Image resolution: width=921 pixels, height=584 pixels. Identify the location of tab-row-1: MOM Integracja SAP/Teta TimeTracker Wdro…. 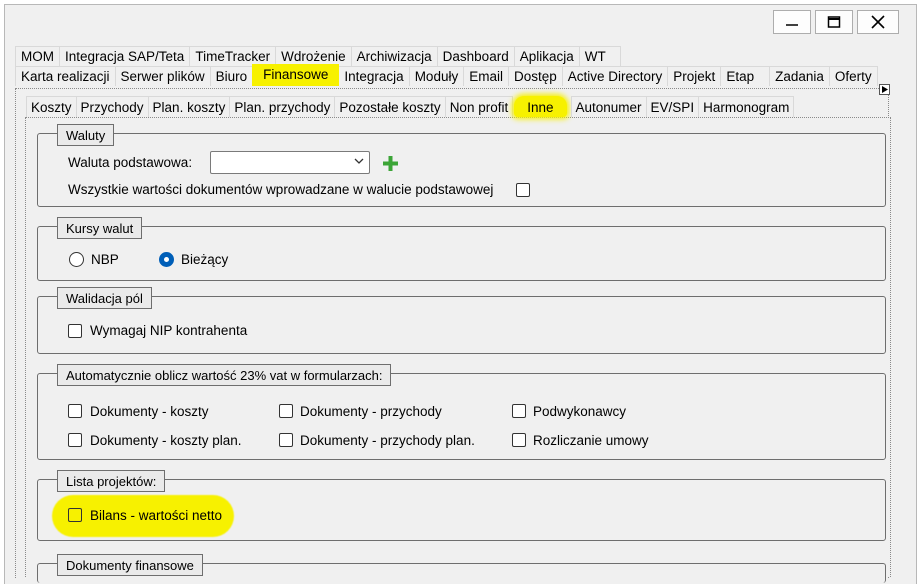
(318, 56).